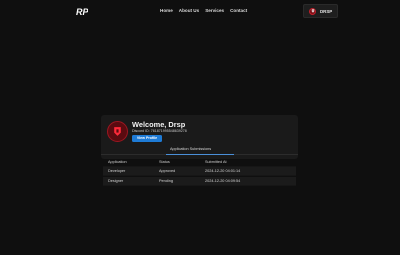 The height and width of the screenshot is (255, 400). What do you see at coordinates (147, 138) in the screenshot?
I see `view-profile-button: View Profile` at bounding box center [147, 138].